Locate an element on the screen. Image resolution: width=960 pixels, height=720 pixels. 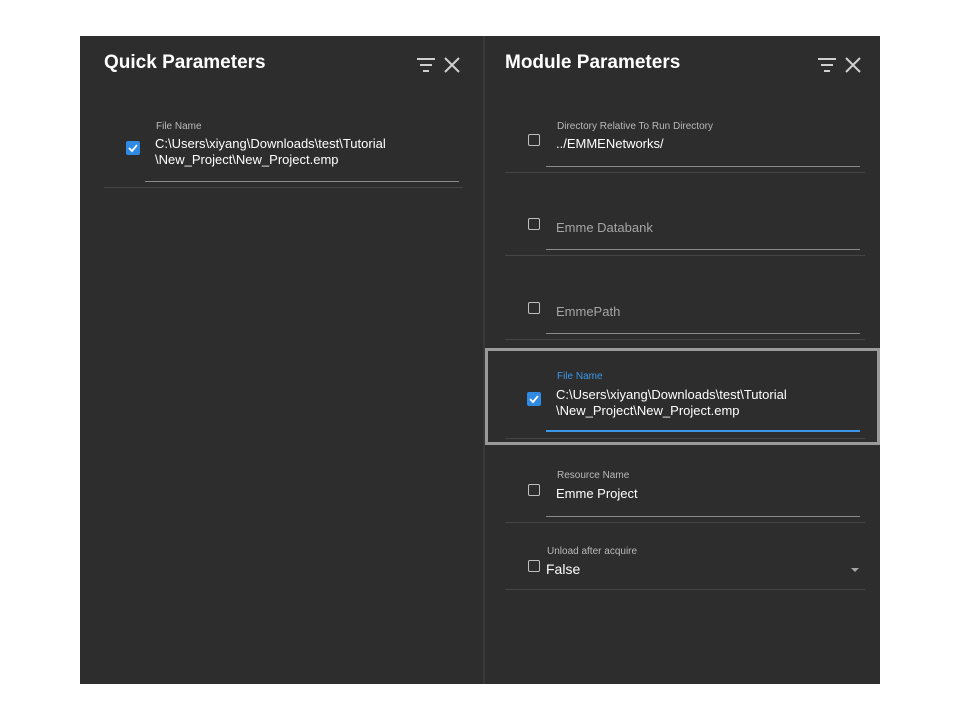
emmepath-input: EmmePath is located at coordinates (588, 311).